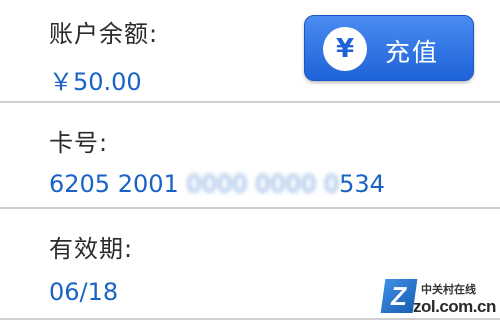  Describe the element at coordinates (263, 184) in the screenshot. I see `card-number-masked: 0000 0000 0` at that location.